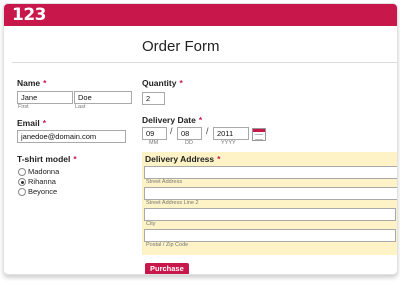 The image size is (400, 284). What do you see at coordinates (200, 15) in the screenshot?
I see `header-bar: 123` at bounding box center [200, 15].